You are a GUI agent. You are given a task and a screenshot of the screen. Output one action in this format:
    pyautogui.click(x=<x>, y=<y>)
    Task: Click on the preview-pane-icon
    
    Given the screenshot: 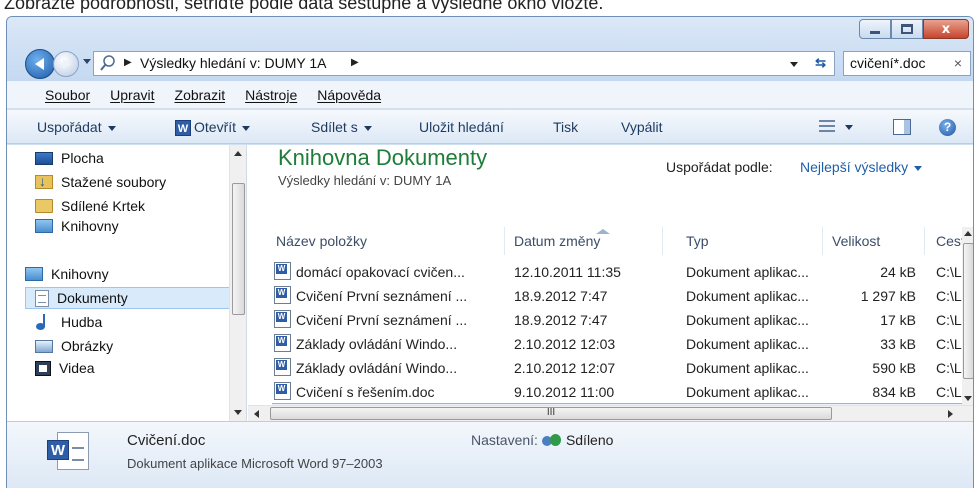 What is the action you would take?
    pyautogui.click(x=902, y=127)
    